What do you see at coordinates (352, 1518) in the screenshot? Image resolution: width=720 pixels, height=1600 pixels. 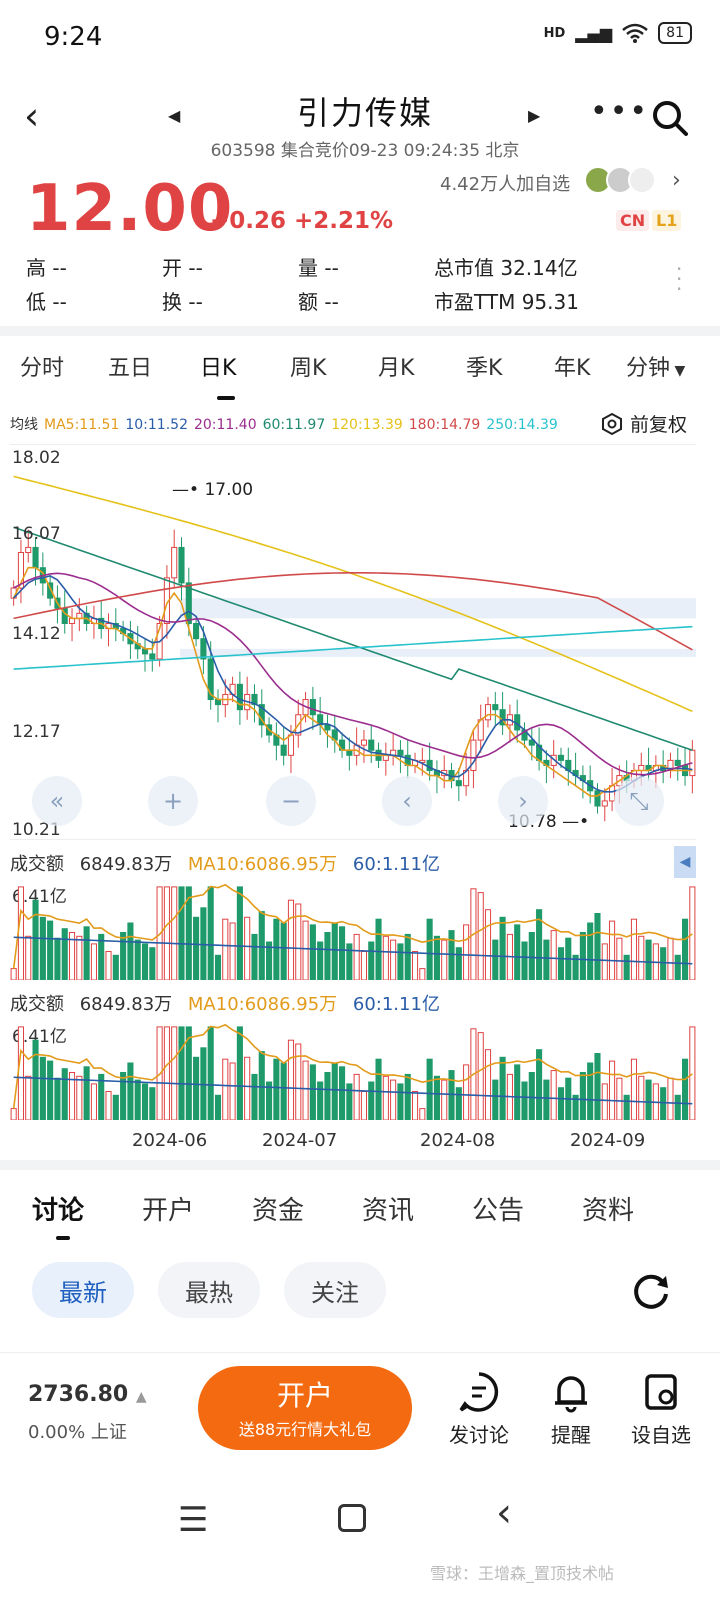 I see `home-icon` at bounding box center [352, 1518].